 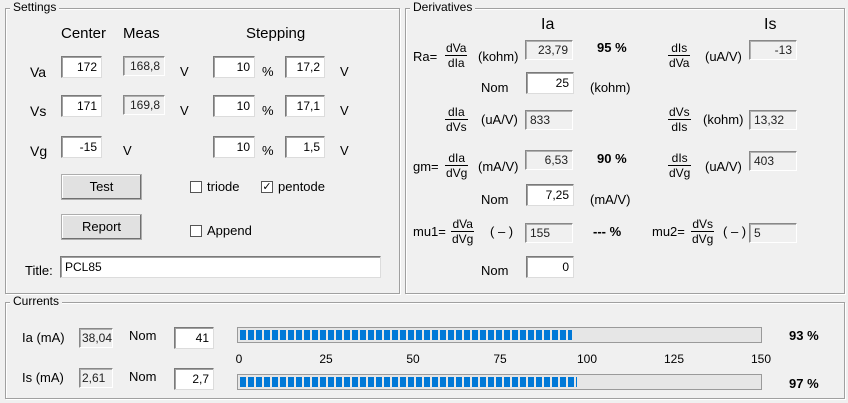 What do you see at coordinates (268, 110) in the screenshot?
I see `vs-step-pct-sign: %` at bounding box center [268, 110].